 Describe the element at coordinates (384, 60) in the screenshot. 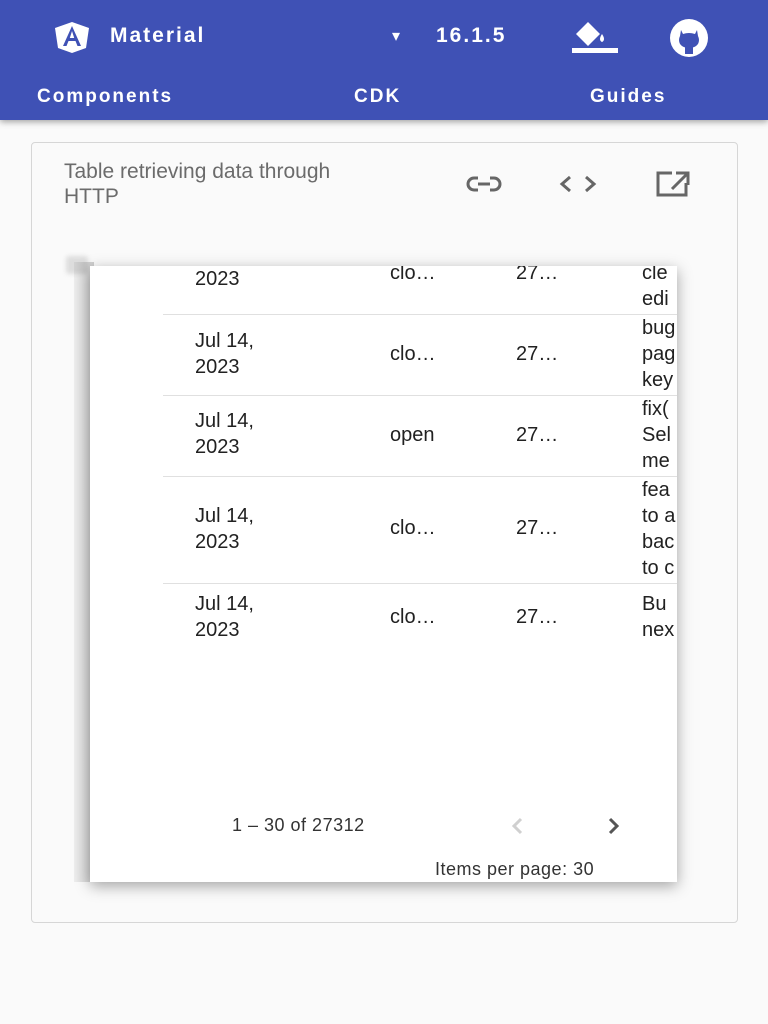

I see `top-toolbar: Material ▾ 16.1.5 Components CDK Guides` at that location.